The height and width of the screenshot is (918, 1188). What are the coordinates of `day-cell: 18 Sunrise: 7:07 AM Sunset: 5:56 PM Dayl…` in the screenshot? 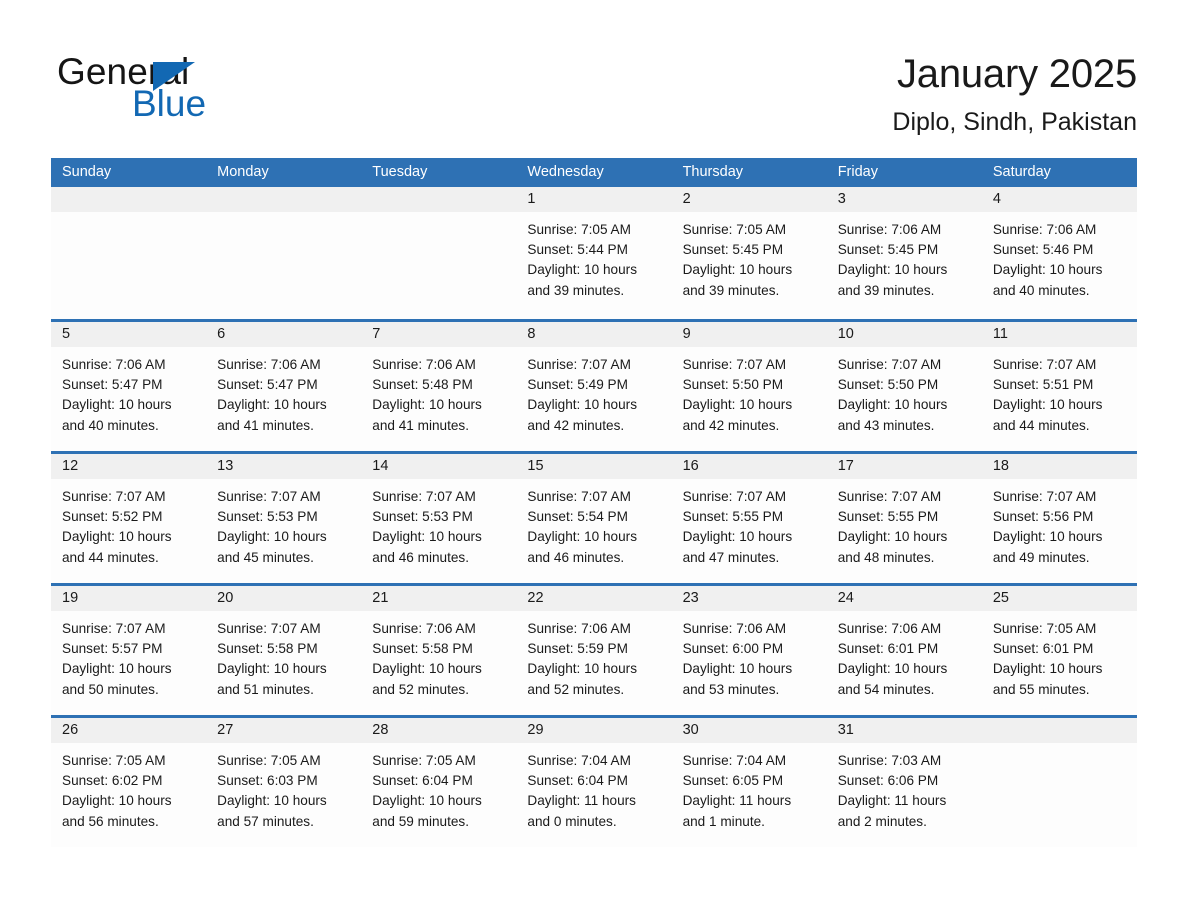 It's located at (1059, 518).